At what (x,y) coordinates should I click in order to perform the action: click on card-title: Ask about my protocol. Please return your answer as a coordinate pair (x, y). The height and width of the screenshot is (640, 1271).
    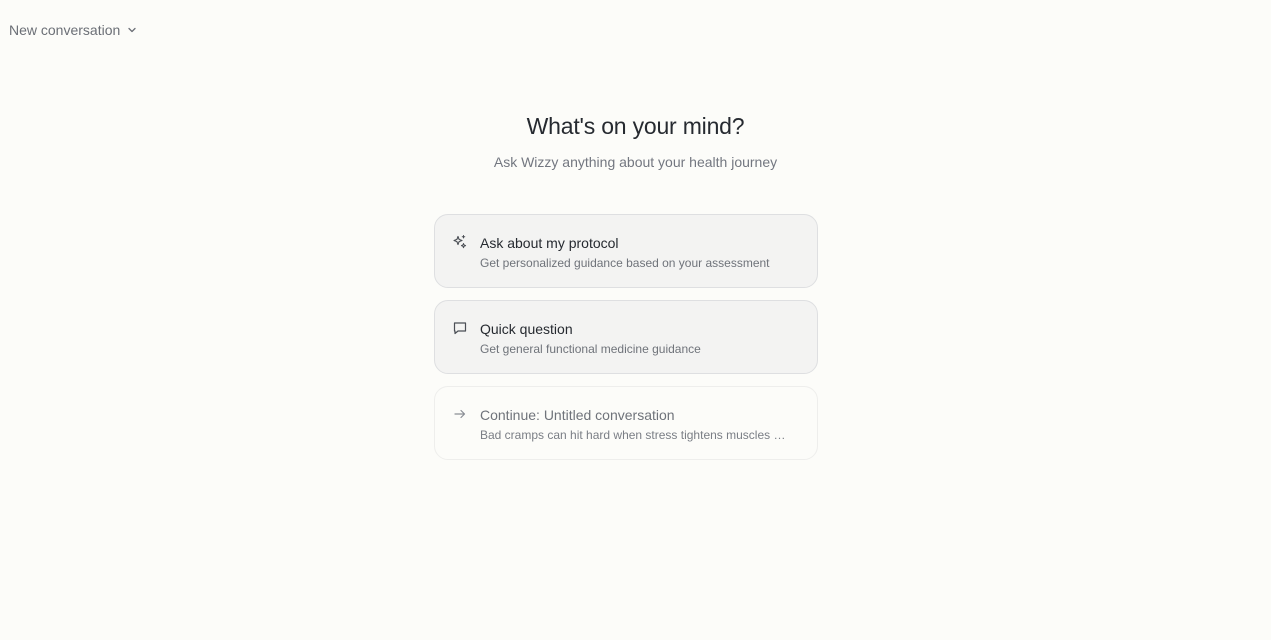
    Looking at the image, I should click on (549, 243).